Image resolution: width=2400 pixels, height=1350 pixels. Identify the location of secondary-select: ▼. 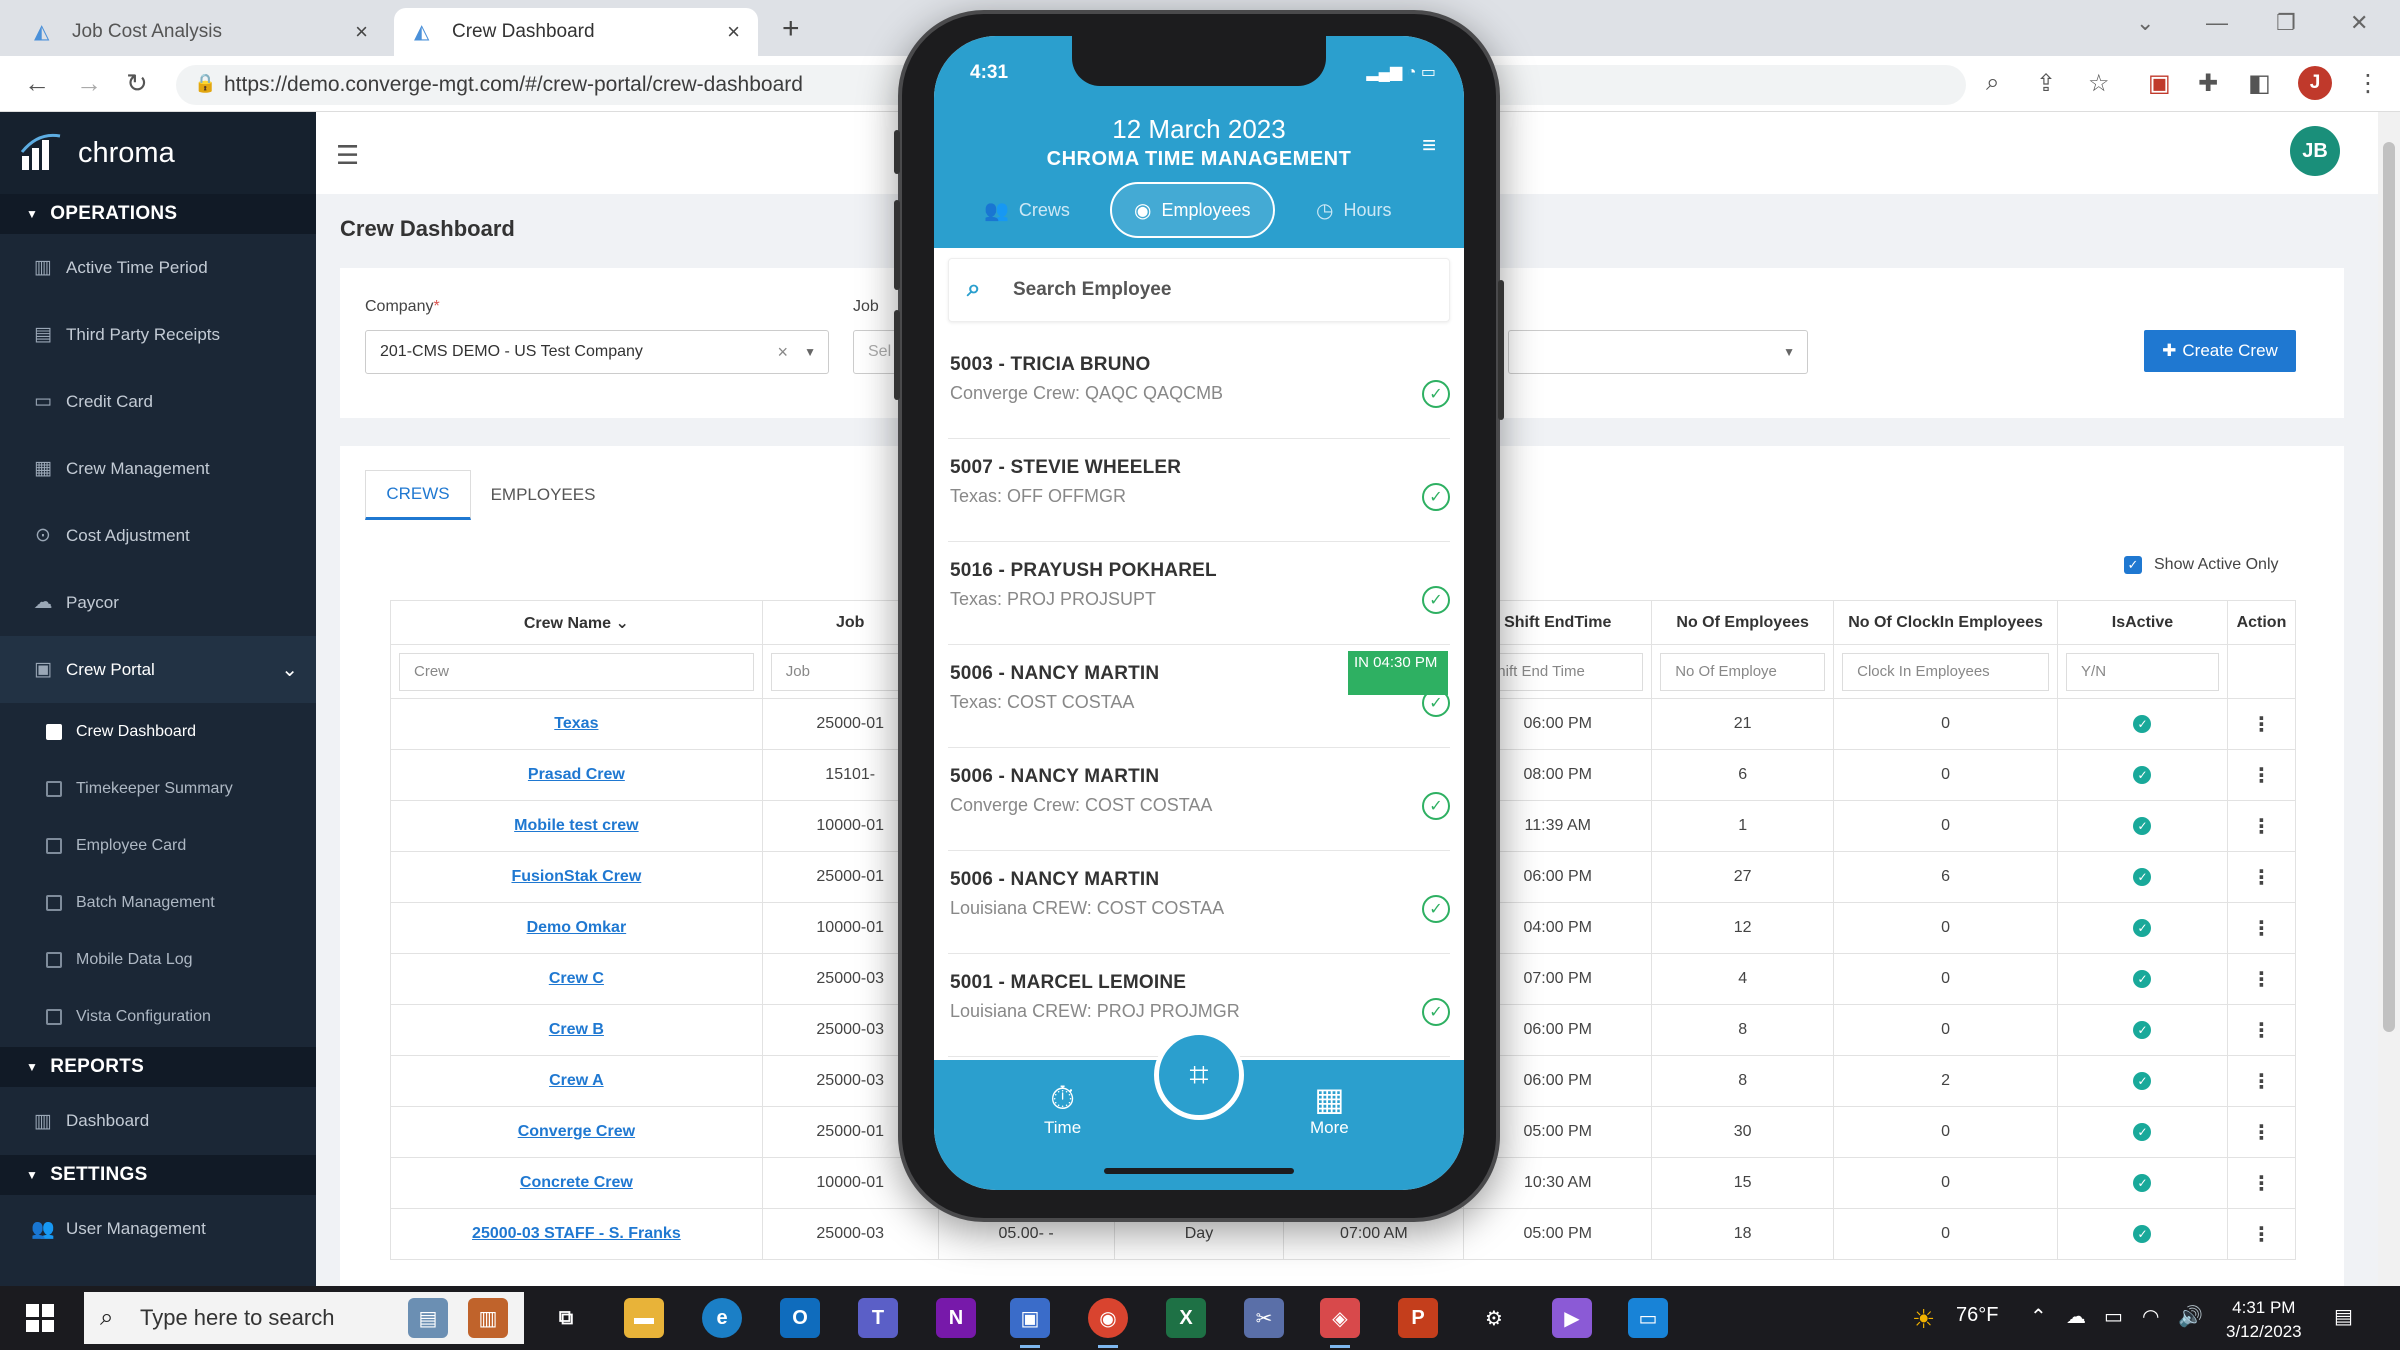
(1658, 352).